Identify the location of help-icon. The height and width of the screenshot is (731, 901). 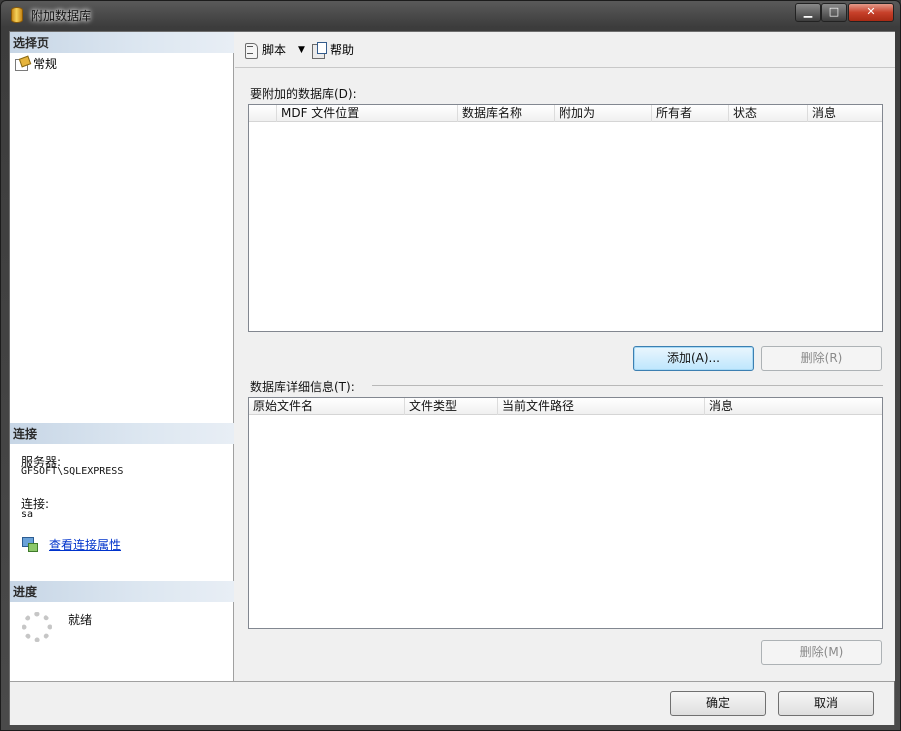
(319, 50).